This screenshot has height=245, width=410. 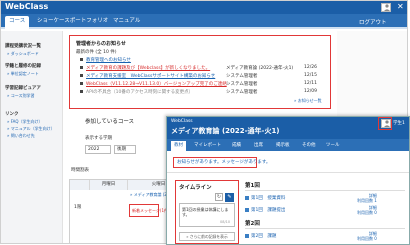 I want to click on sidebar-link-faq: » FAQ（学生向け）, so click(x=24, y=122).